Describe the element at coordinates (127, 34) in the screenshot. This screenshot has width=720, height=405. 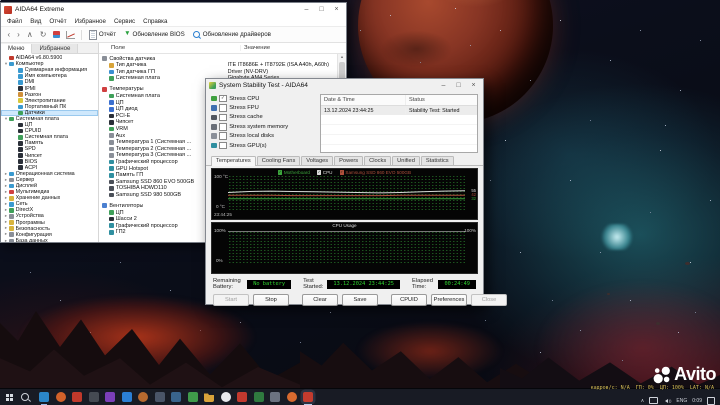
I see `download-icon: ▼` at that location.